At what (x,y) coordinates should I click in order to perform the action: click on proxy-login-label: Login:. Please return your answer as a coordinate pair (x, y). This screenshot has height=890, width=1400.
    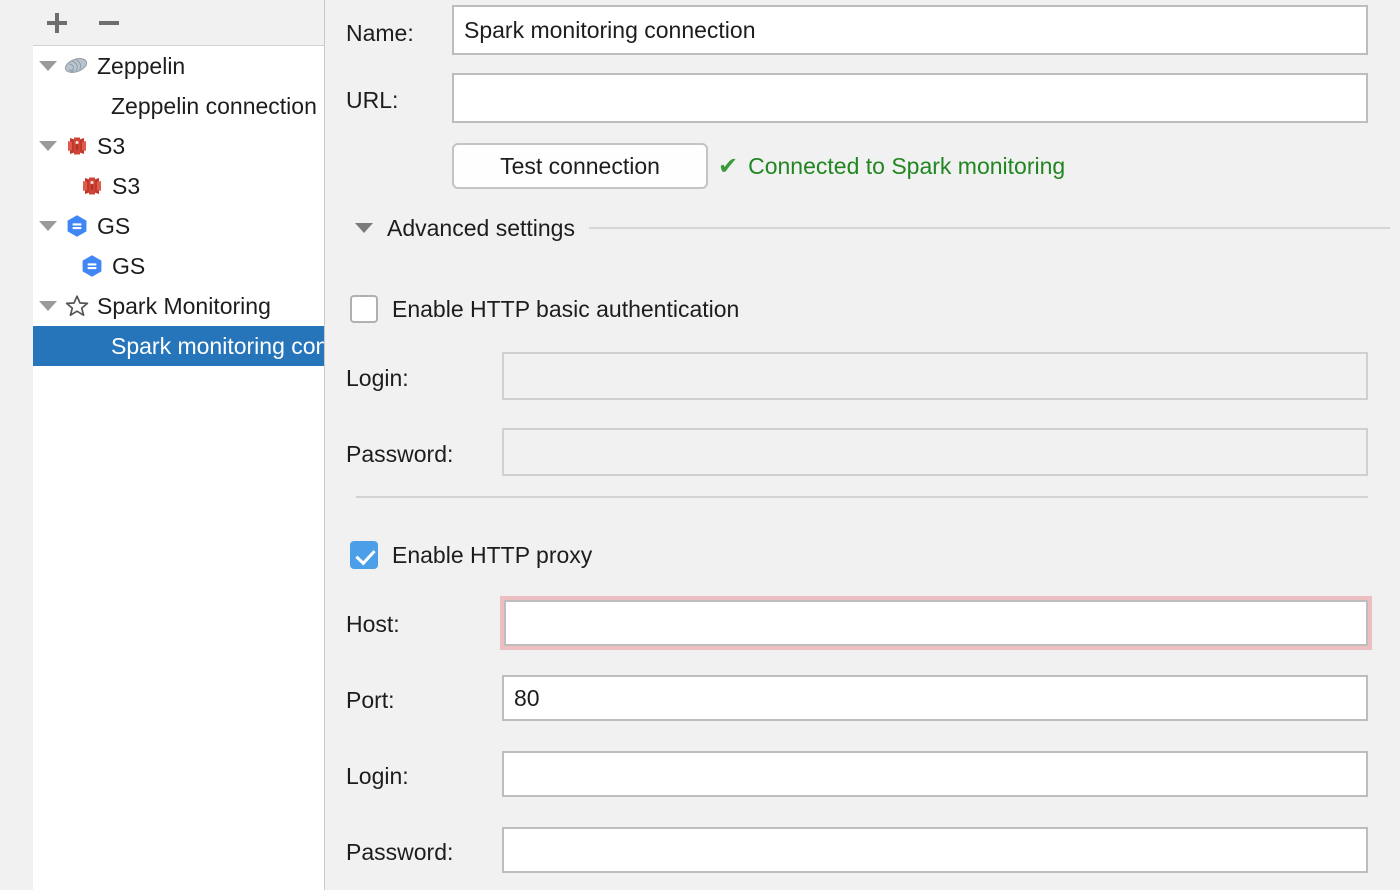
    Looking at the image, I should click on (377, 776).